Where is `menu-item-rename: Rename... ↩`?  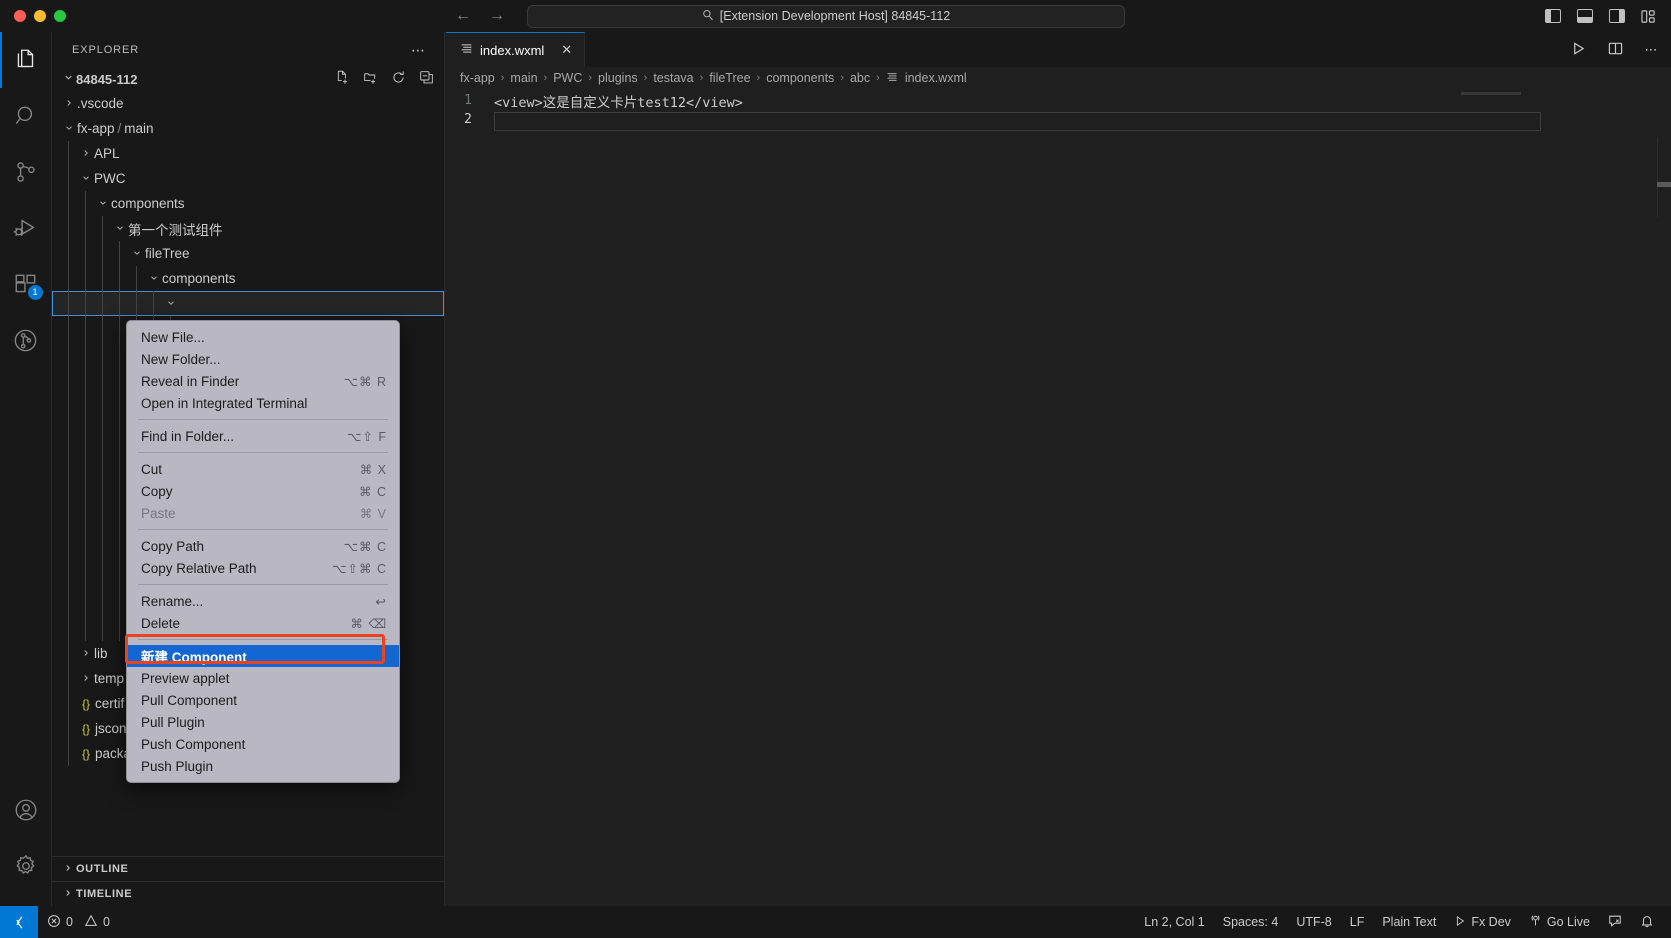 menu-item-rename: Rename... ↩ is located at coordinates (263, 601).